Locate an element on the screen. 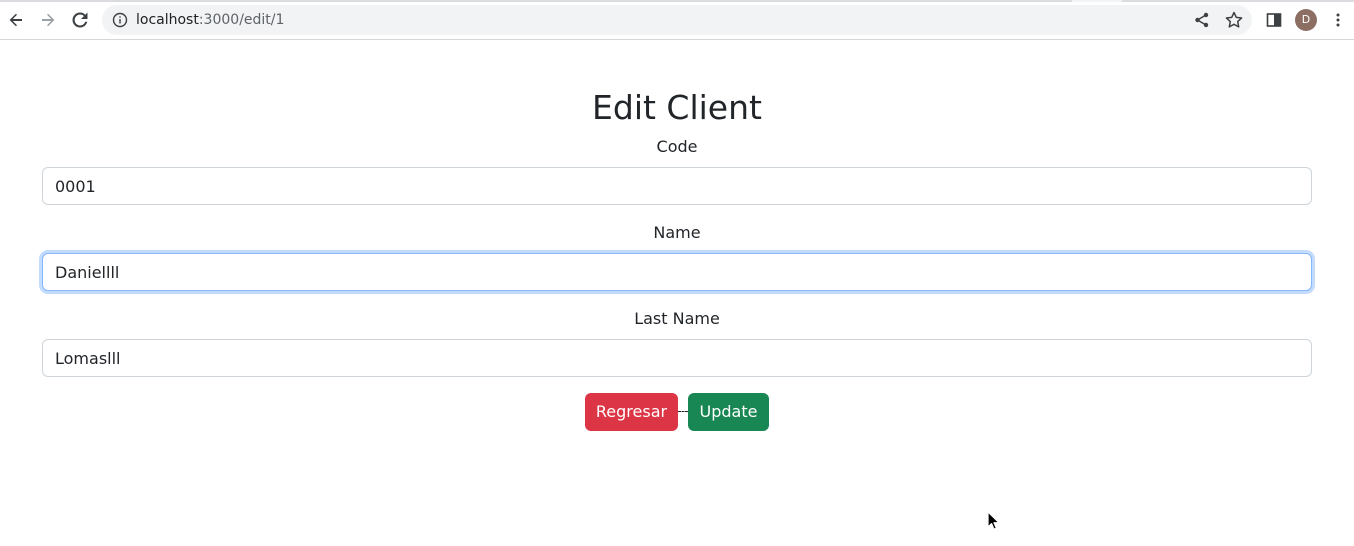 Image resolution: width=1354 pixels, height=546 pixels. url-path: :3000/edit/1 is located at coordinates (241, 20).